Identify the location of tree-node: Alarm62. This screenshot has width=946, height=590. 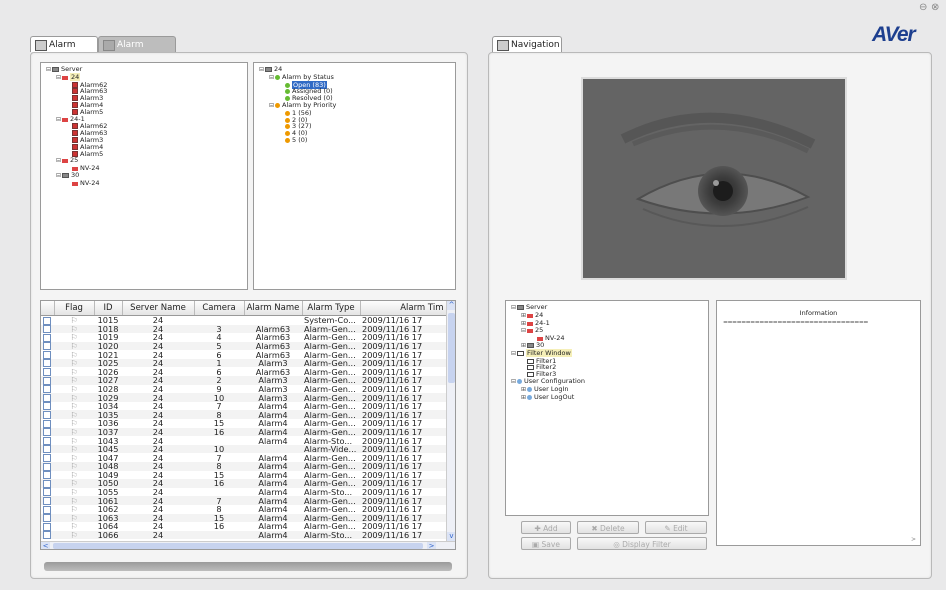
(144, 126).